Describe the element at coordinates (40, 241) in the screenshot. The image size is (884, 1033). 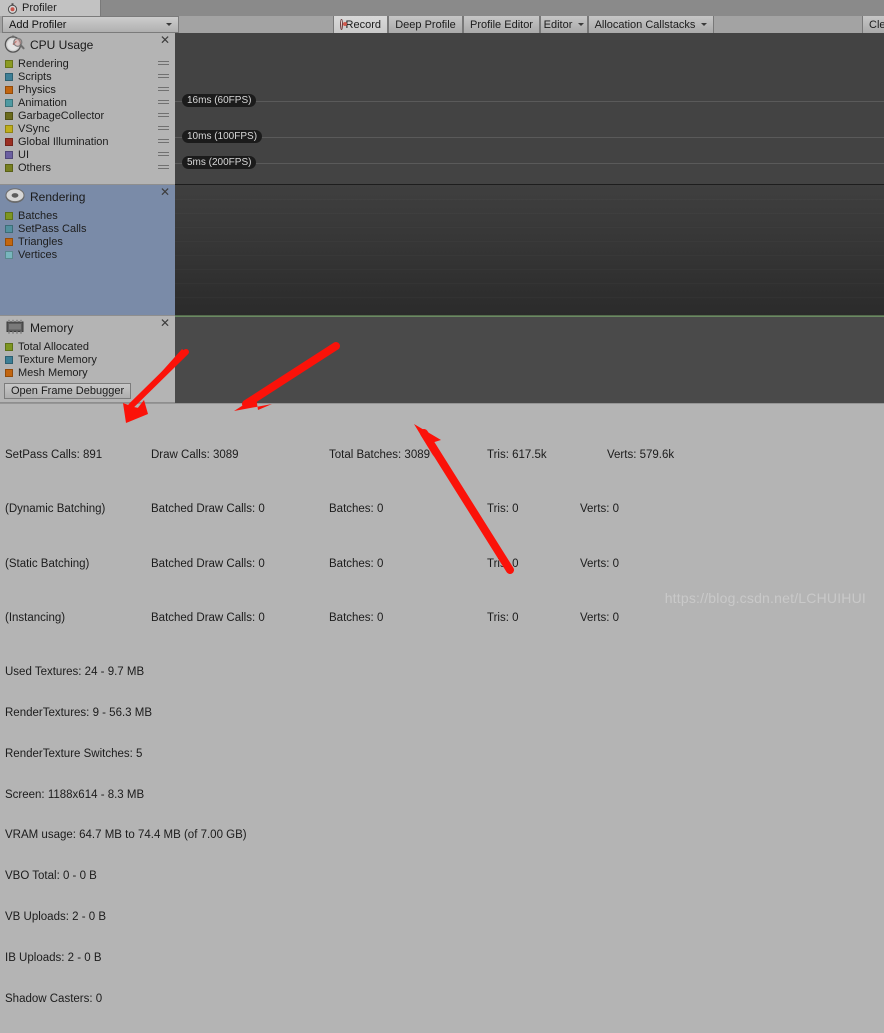
I see `legend-label: Triangles` at that location.